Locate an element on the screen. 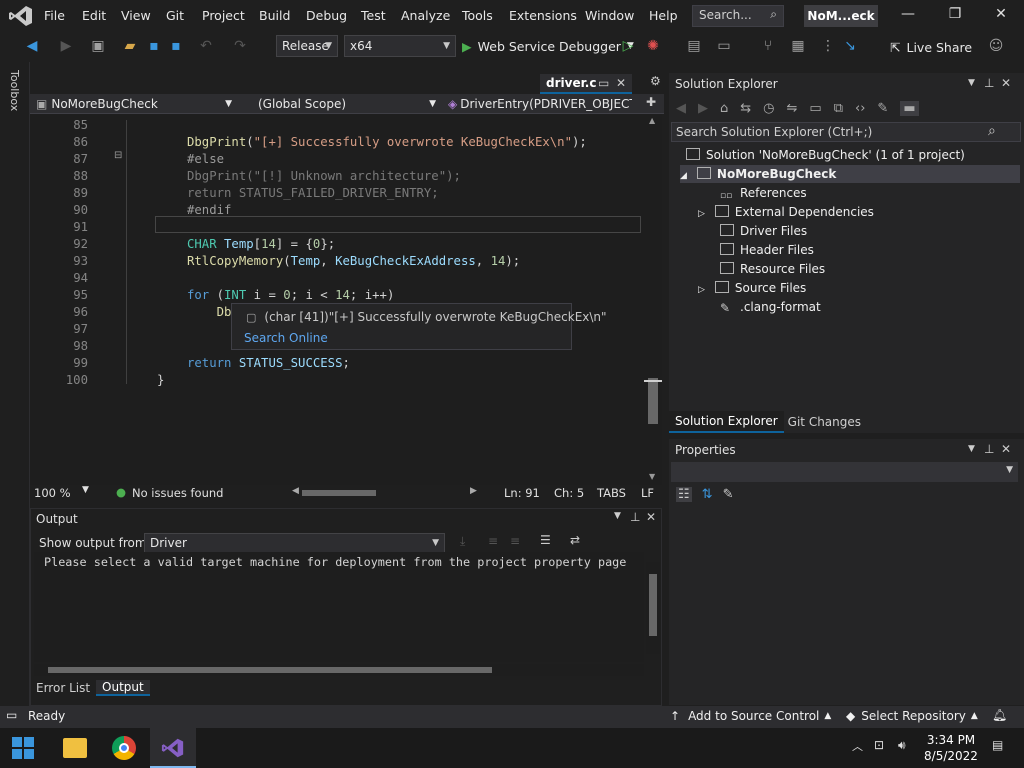 The image size is (1024, 768). new-project-icon: ▣ is located at coordinates (98, 46).